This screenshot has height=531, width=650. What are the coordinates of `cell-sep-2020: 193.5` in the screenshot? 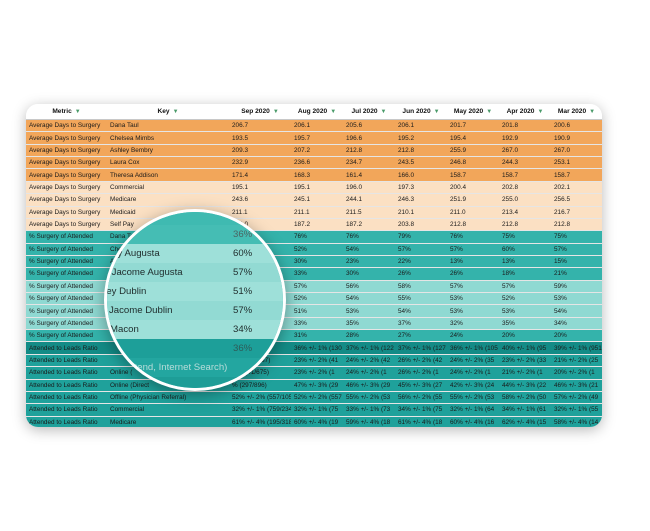 It's located at (260, 138).